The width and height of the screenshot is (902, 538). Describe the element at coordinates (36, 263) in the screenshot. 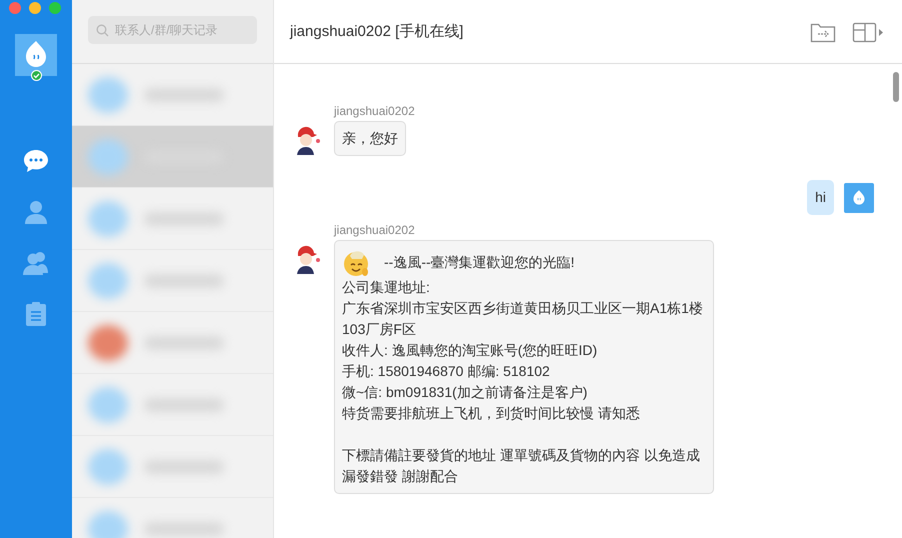

I see `group-icon` at that location.